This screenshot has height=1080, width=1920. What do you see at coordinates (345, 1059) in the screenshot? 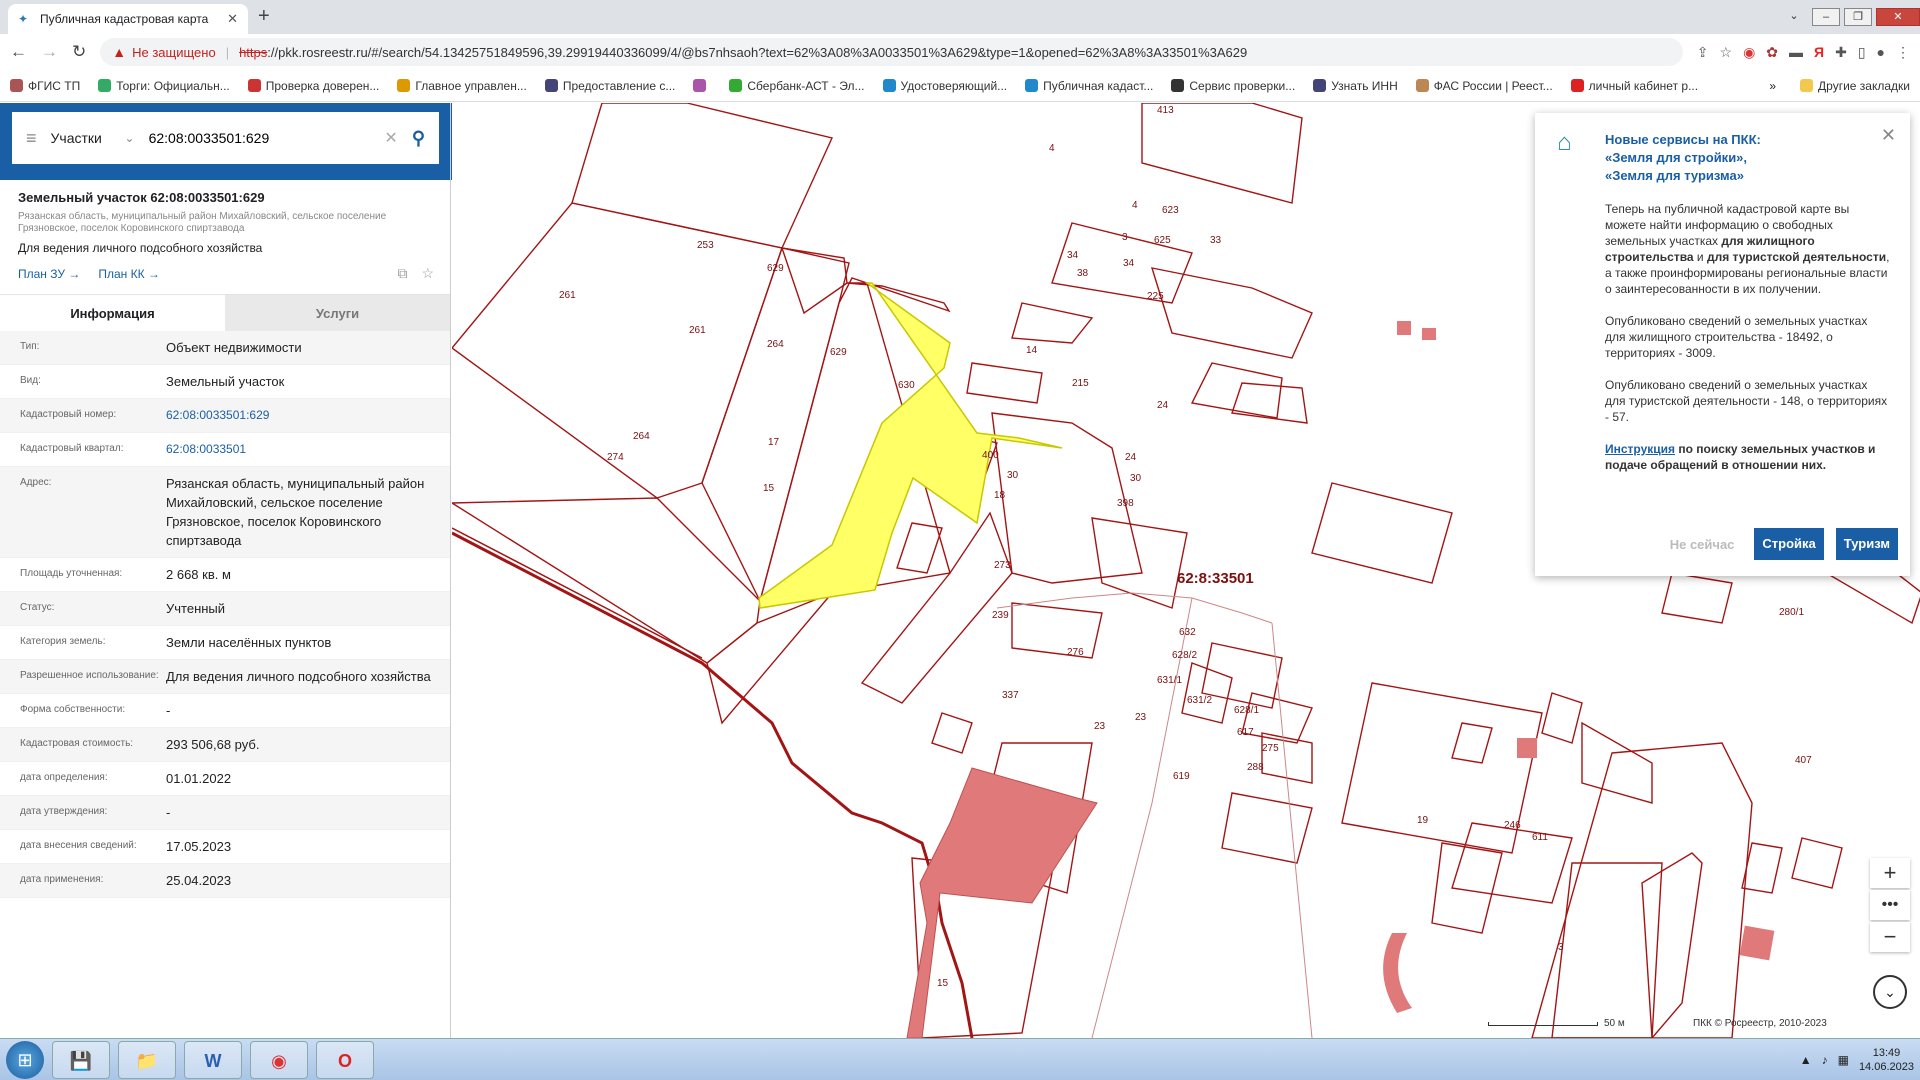
I see `opera-app-icon: O` at bounding box center [345, 1059].